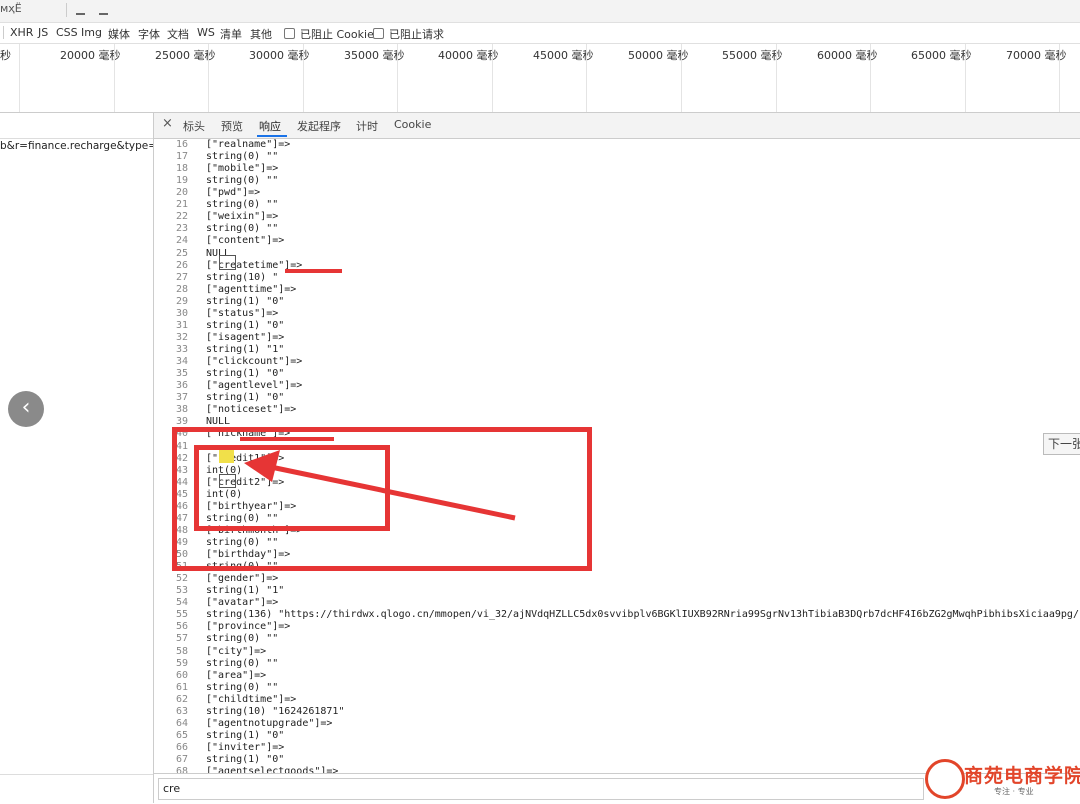  I want to click on next-image-button: 下一张, so click(1061, 444).